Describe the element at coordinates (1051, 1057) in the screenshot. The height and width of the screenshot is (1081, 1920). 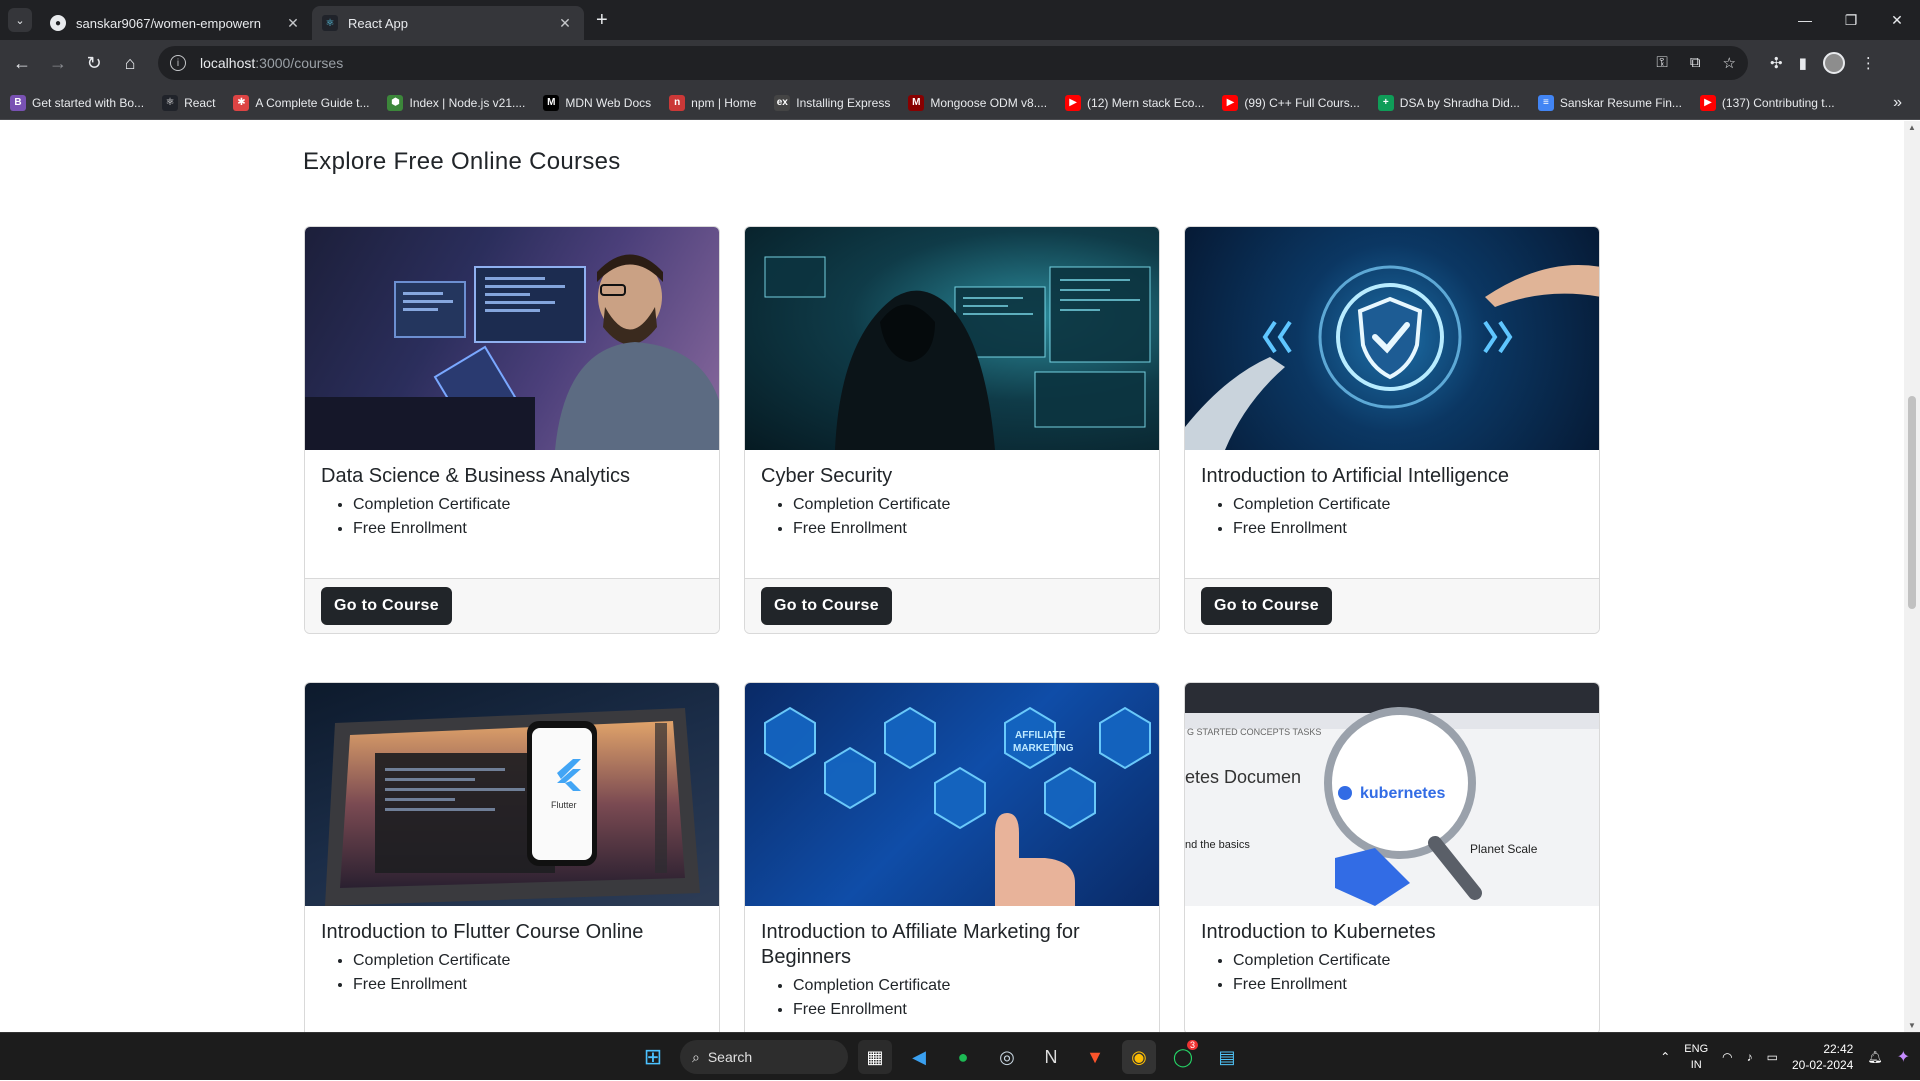
I see `notion-icon: N` at that location.